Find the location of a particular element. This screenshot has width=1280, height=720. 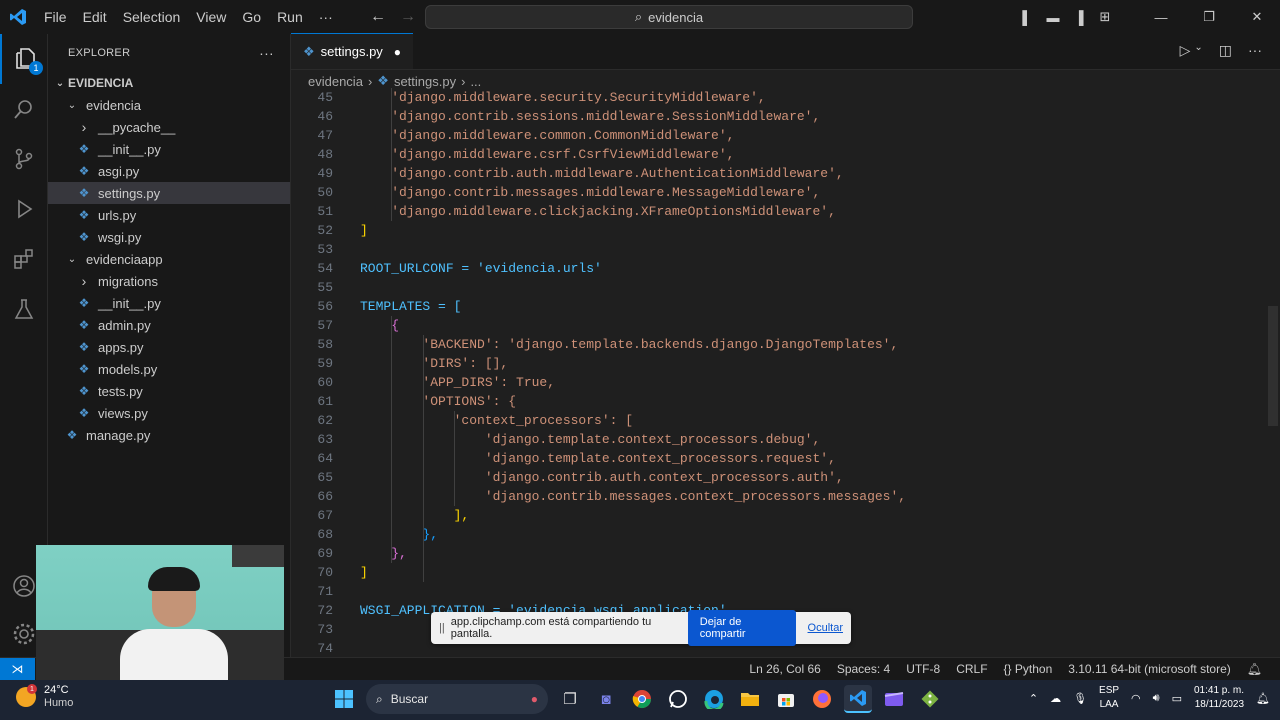

vscode-logo-icon is located at coordinates (18, 17).